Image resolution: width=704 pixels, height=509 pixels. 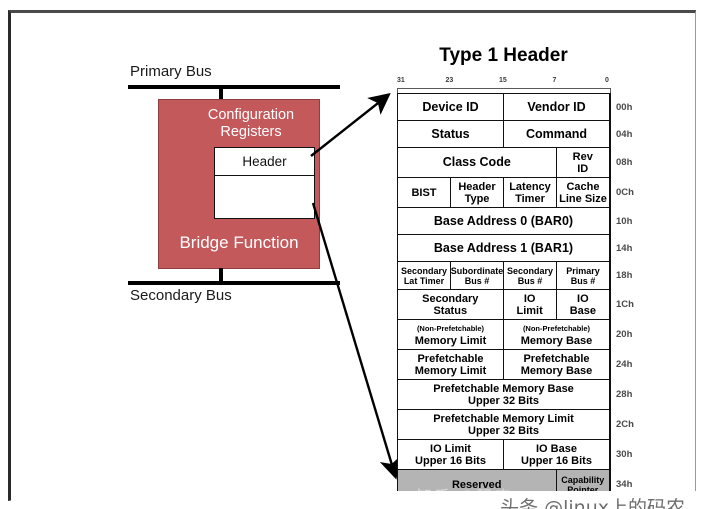 I want to click on register-field-label: Prefetchable Memory Limit, so click(x=503, y=418).